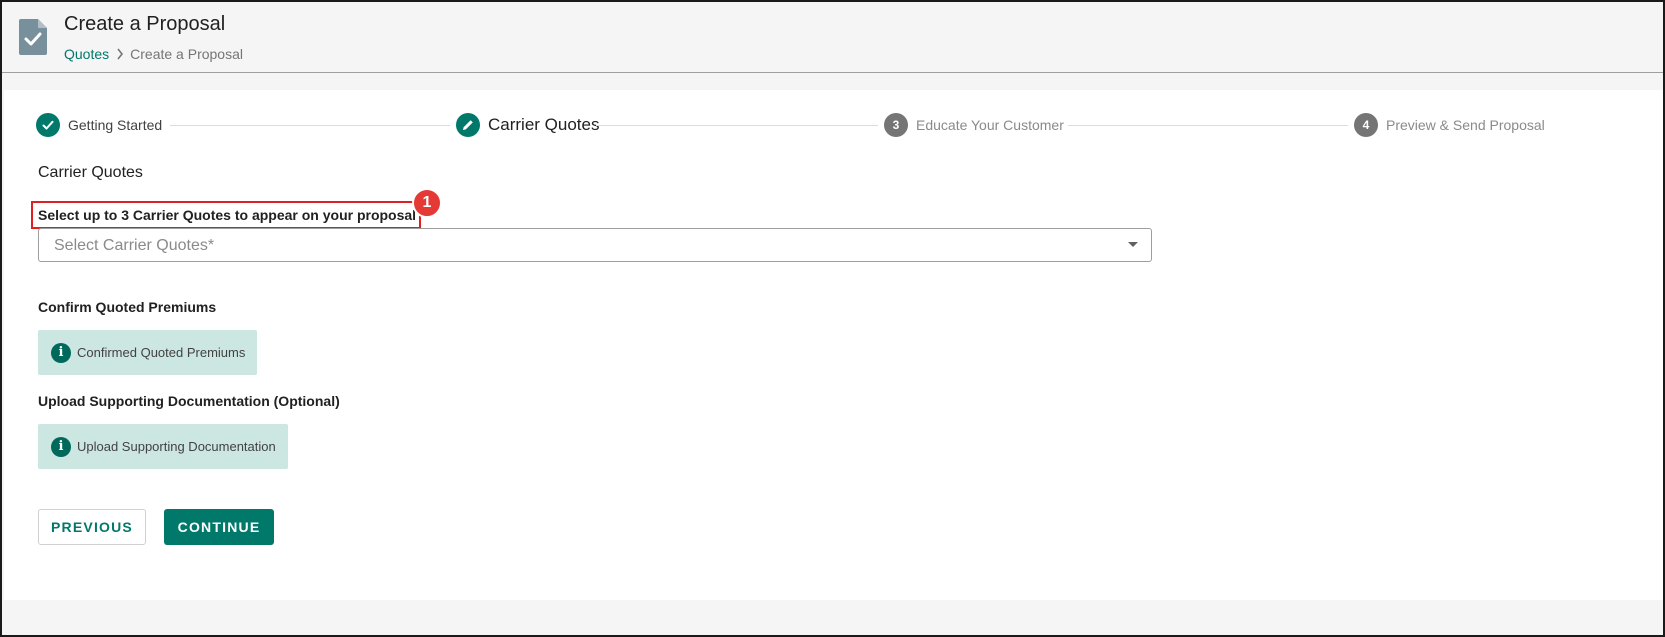 The height and width of the screenshot is (637, 1665). What do you see at coordinates (86, 54) in the screenshot?
I see `breadcrumb-link-quotes: Quotes` at bounding box center [86, 54].